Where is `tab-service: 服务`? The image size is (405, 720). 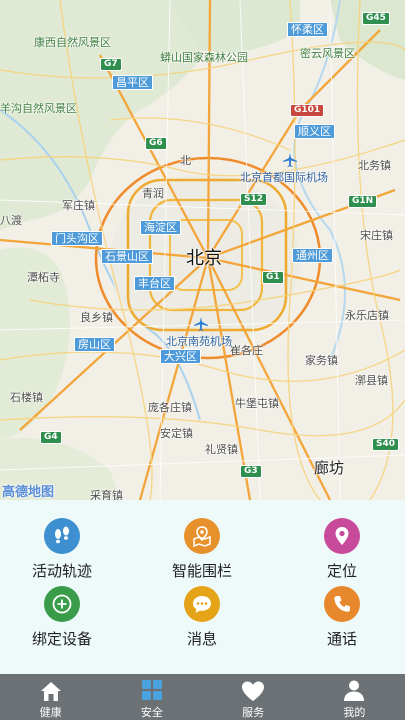 tab-service: 服务 is located at coordinates (253, 697).